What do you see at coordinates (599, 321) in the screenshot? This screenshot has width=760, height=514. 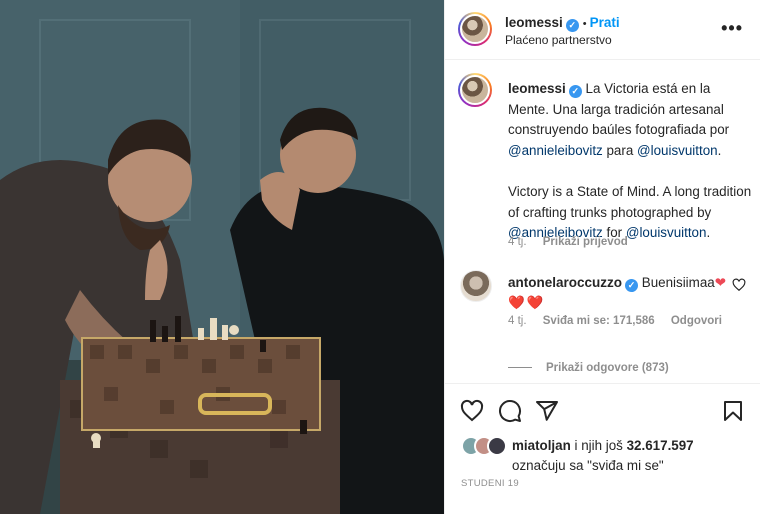 I see `comment-likes: Sviđa mi se: 171,586` at bounding box center [599, 321].